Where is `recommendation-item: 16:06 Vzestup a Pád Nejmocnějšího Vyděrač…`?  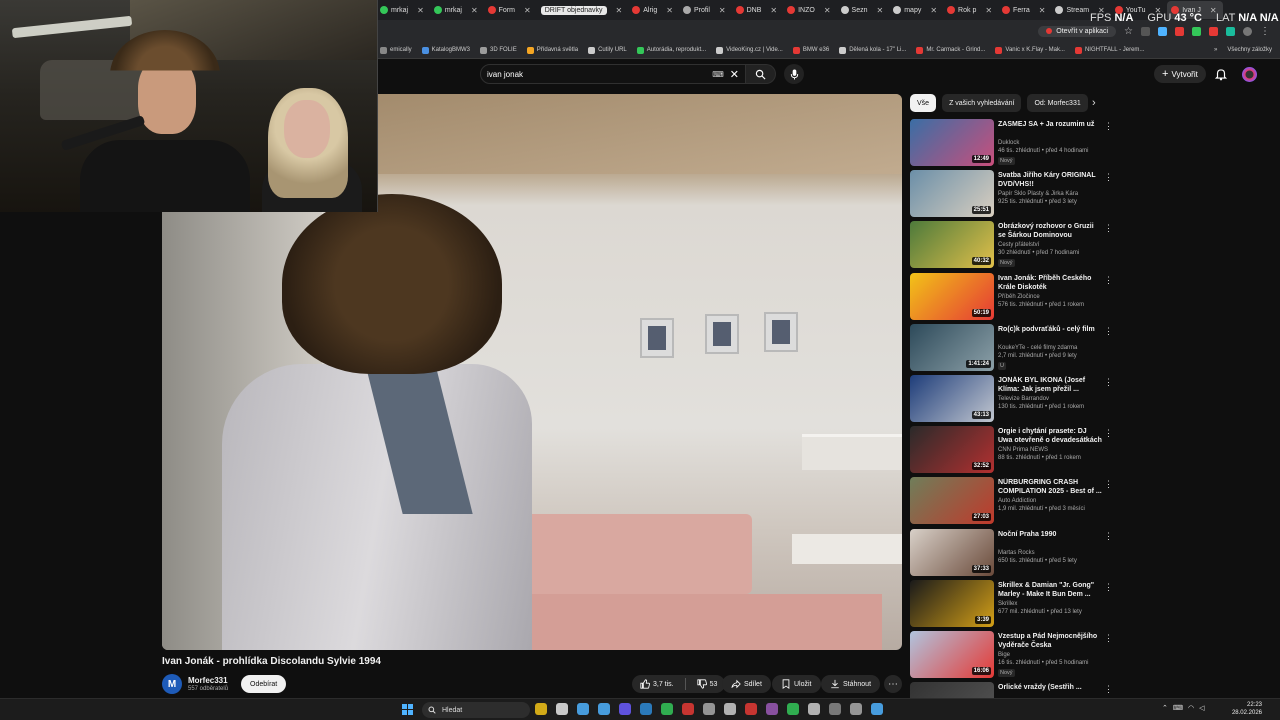
recommendation-item: 16:06 Vzestup a Pád Nejmocnějšího Vyděrač… is located at coordinates (1012, 656).